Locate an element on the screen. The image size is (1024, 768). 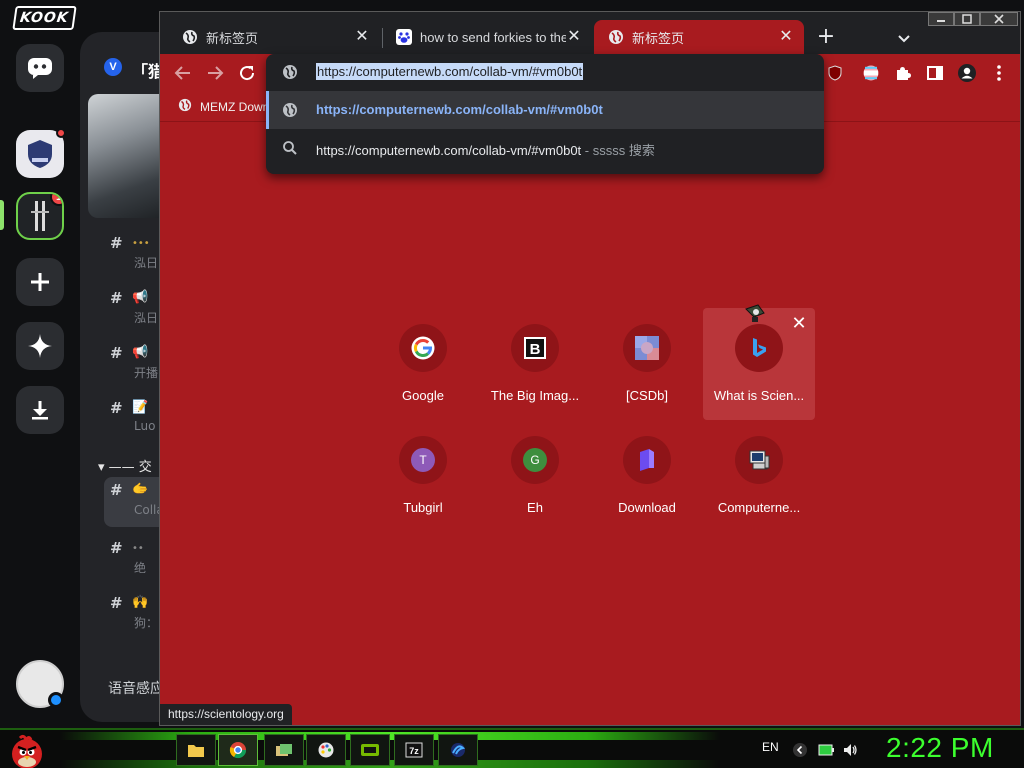
kook-logo: KOOK is located at coordinates (44, 18).